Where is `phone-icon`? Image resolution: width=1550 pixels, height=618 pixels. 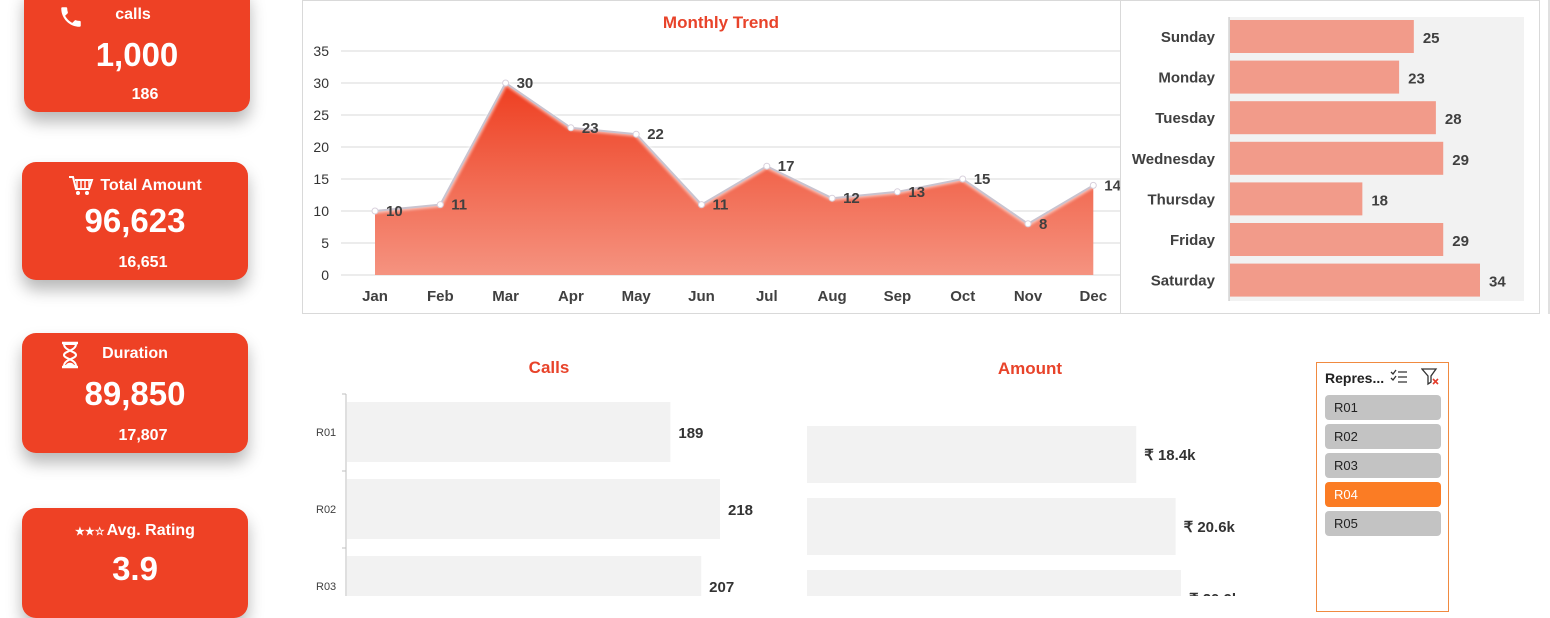 phone-icon is located at coordinates (71, 17).